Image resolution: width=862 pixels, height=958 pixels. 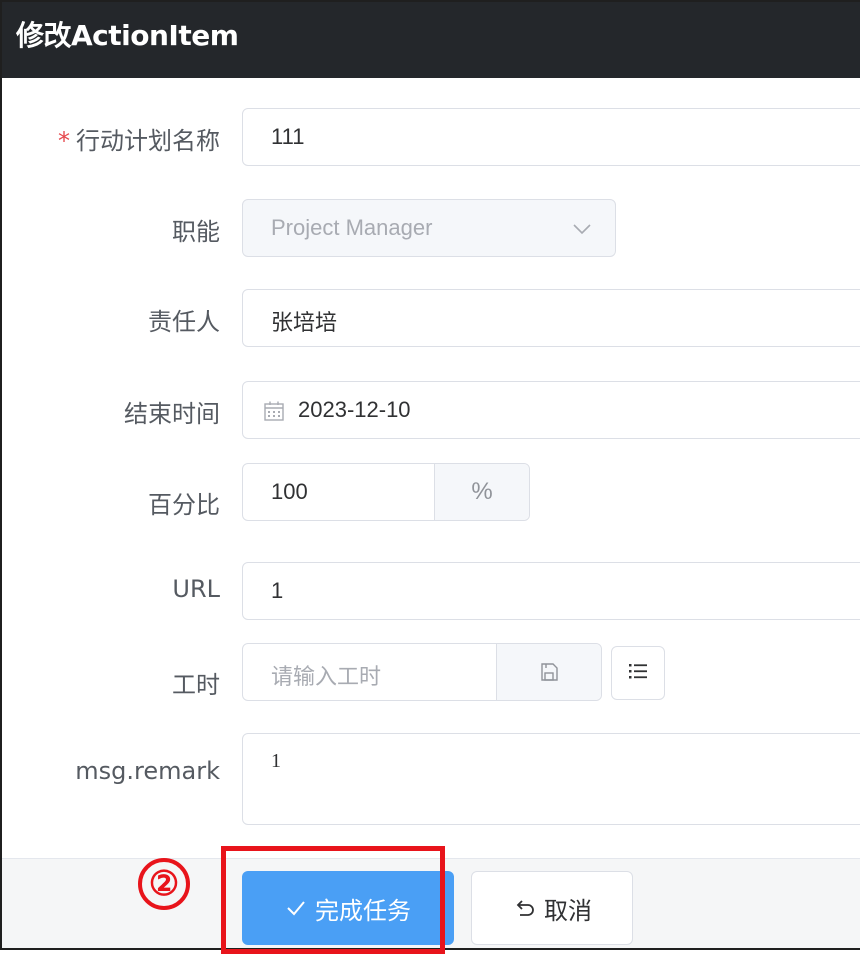 What do you see at coordinates (582, 232) in the screenshot?
I see `chevron-down-icon` at bounding box center [582, 232].